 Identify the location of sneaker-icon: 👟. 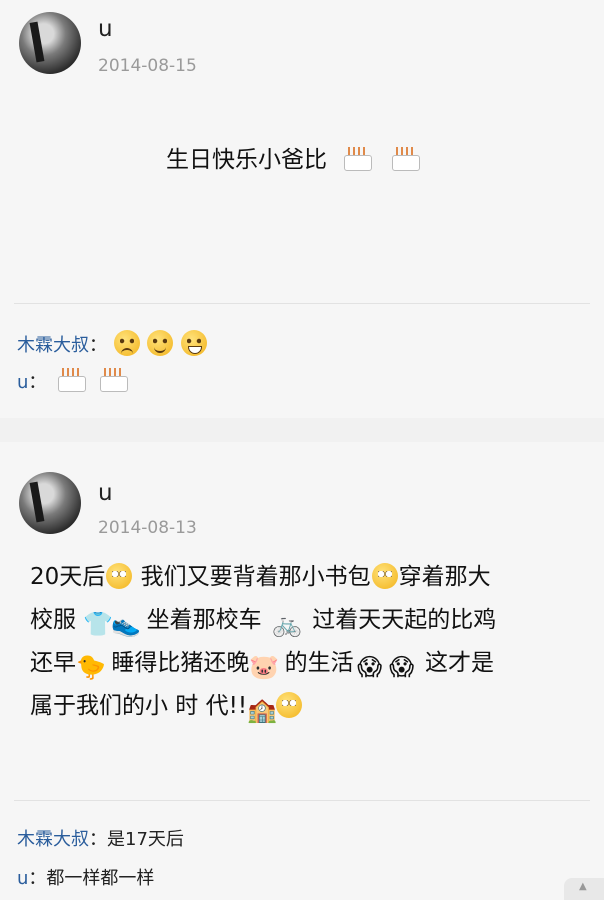
(126, 624).